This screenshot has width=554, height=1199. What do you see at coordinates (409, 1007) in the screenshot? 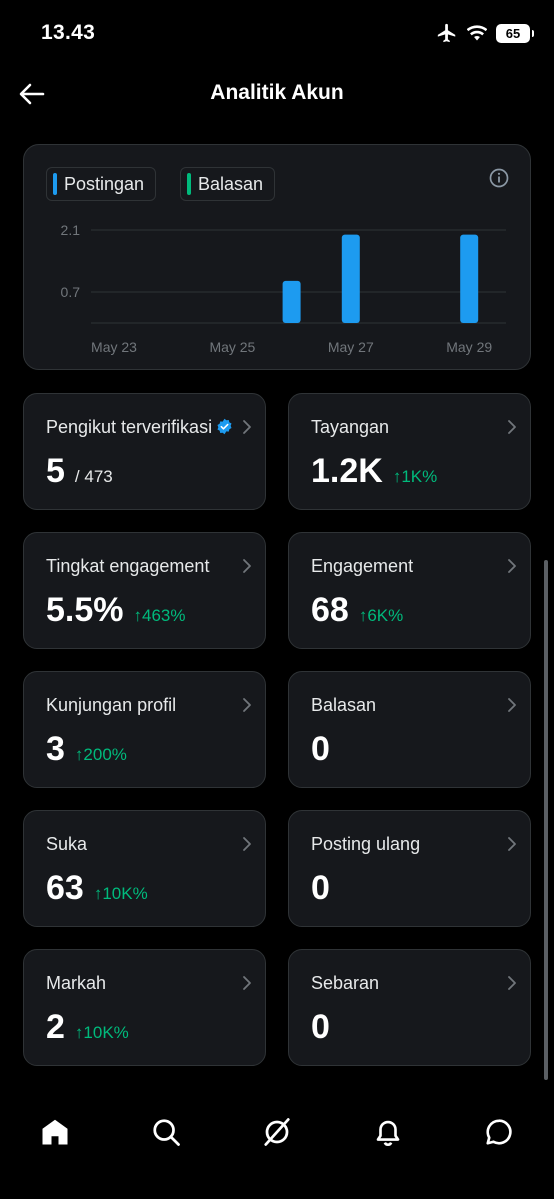
I see `metric-card: Sebaran 0` at bounding box center [409, 1007].